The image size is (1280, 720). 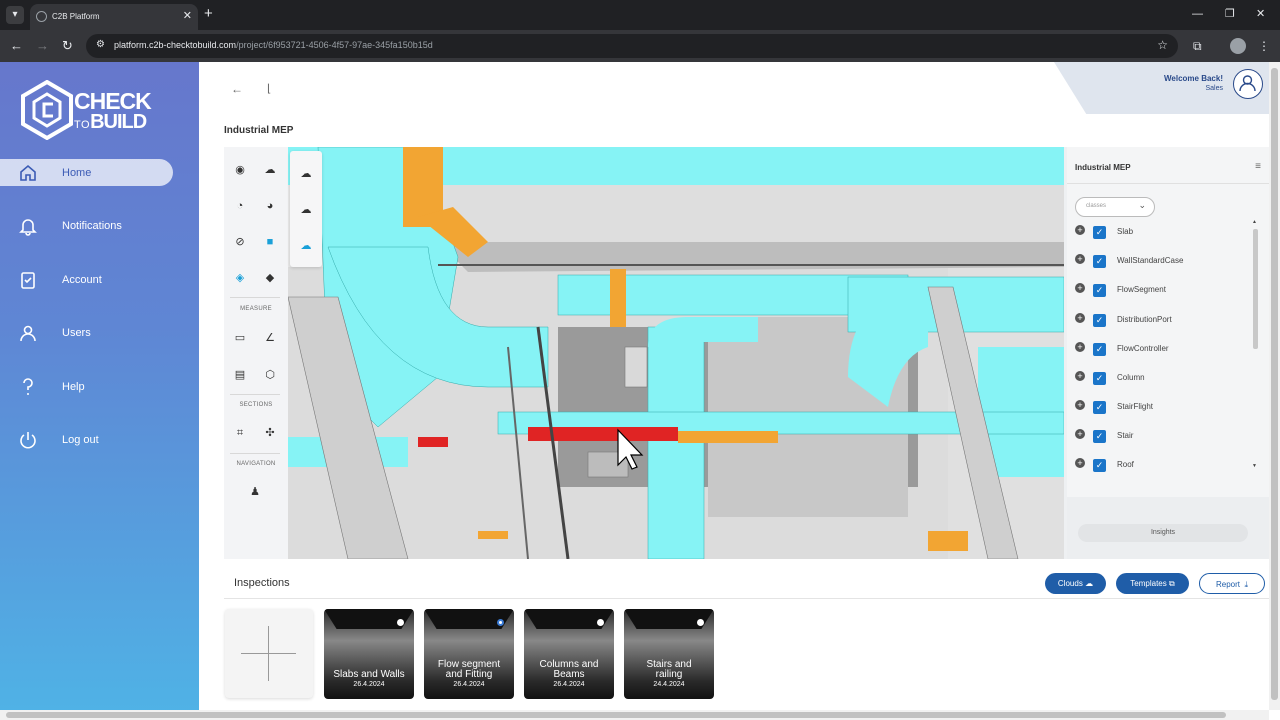 What do you see at coordinates (369, 654) in the screenshot?
I see `inspection-card: Slabs and Walls 26.4.2024` at bounding box center [369, 654].